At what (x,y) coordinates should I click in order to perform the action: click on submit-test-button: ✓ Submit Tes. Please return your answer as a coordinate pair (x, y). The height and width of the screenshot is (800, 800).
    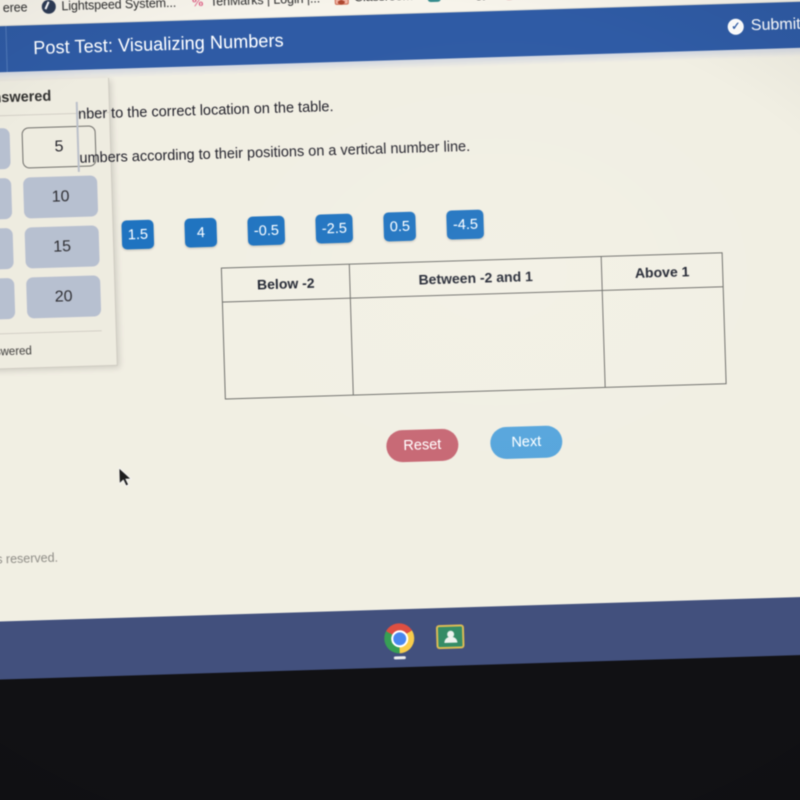
    Looking at the image, I should click on (763, 25).